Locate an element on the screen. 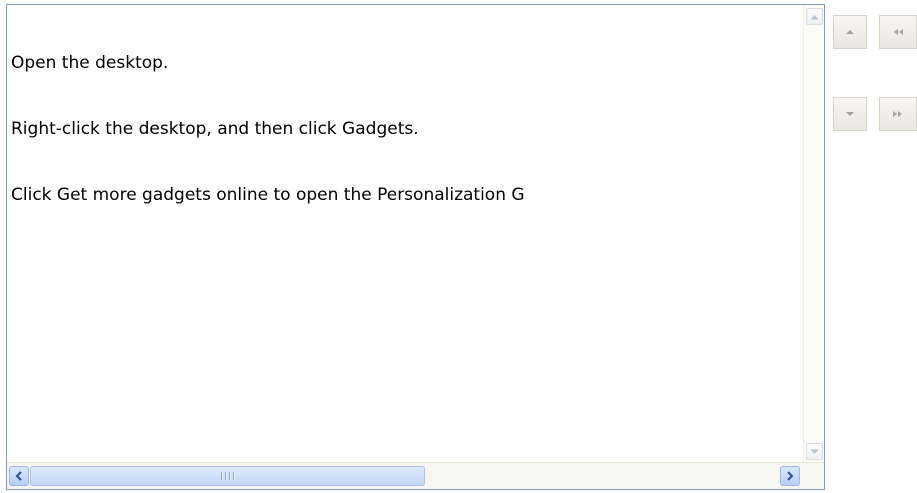  scroll-right-button is located at coordinates (790, 476).